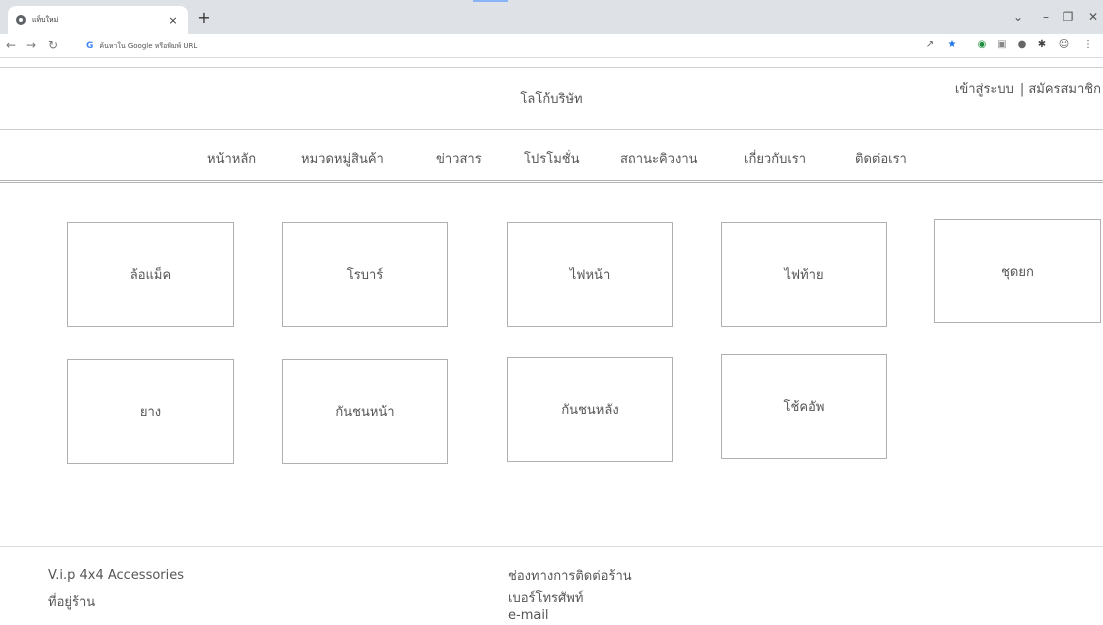 Image resolution: width=1103 pixels, height=625 pixels. Describe the element at coordinates (11, 45) in the screenshot. I see `back-icon: ←` at that location.